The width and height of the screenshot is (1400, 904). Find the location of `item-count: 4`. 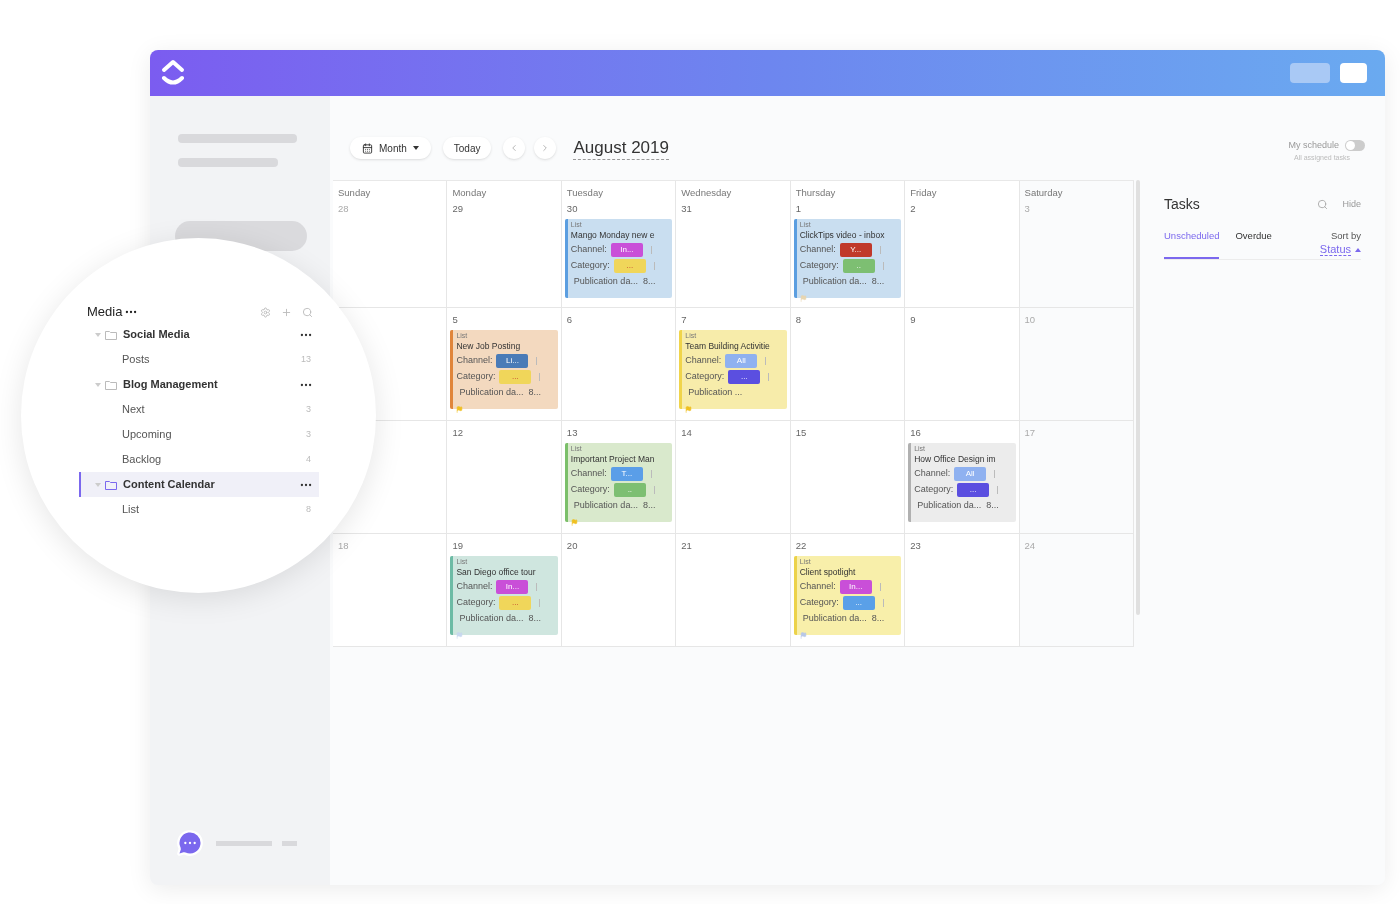

item-count: 4 is located at coordinates (308, 459).